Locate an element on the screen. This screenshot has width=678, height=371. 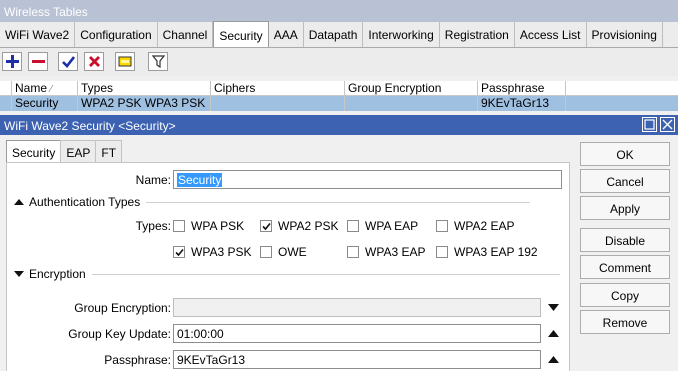
encryption-title: Encryption is located at coordinates (57, 274).